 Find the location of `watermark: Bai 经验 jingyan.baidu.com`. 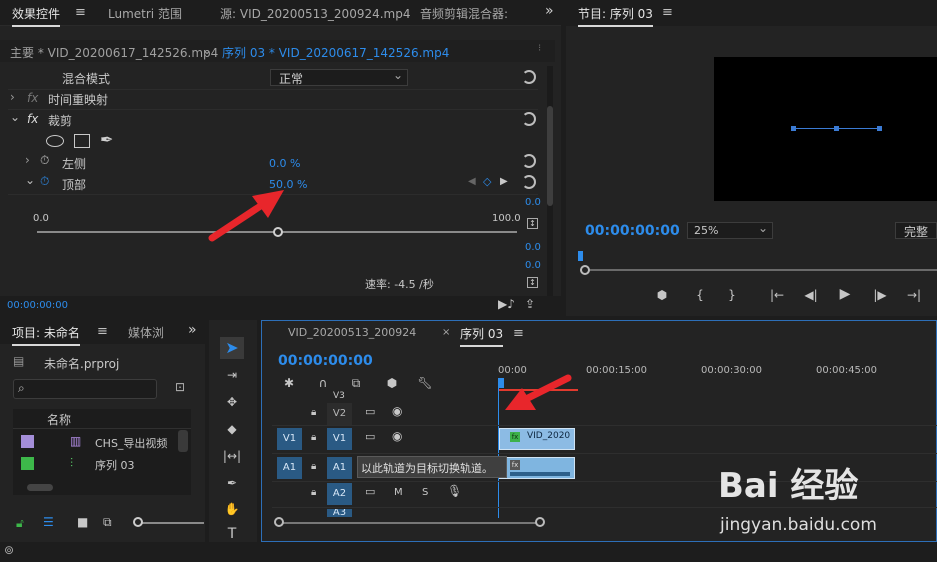

watermark: Bai 经验 jingyan.baidu.com is located at coordinates (823, 503).